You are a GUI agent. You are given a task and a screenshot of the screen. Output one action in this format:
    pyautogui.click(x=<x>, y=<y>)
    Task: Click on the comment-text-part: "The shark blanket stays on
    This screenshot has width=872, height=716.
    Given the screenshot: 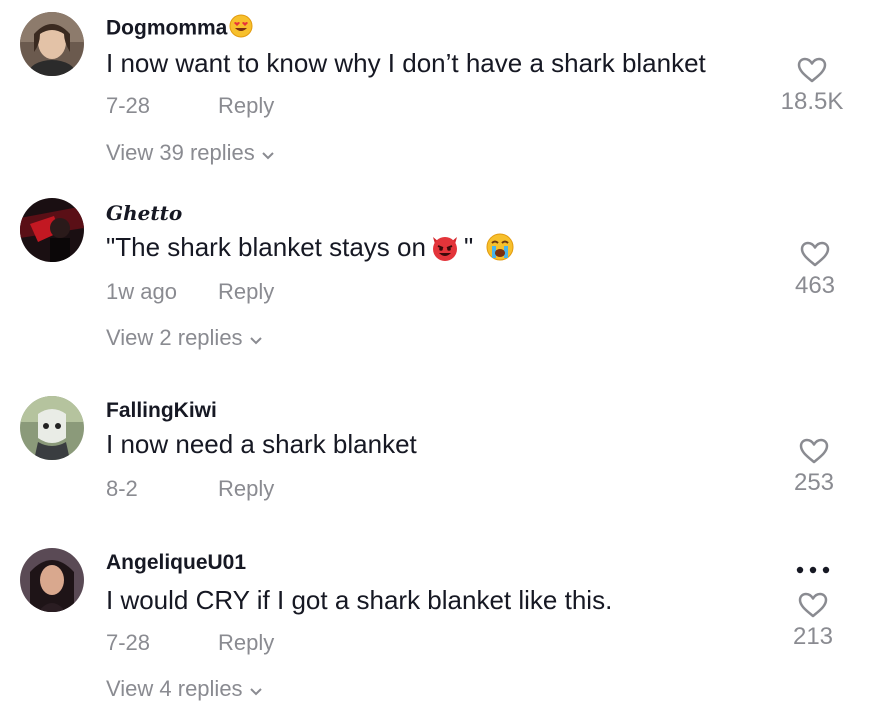 What is the action you would take?
    pyautogui.click(x=266, y=247)
    